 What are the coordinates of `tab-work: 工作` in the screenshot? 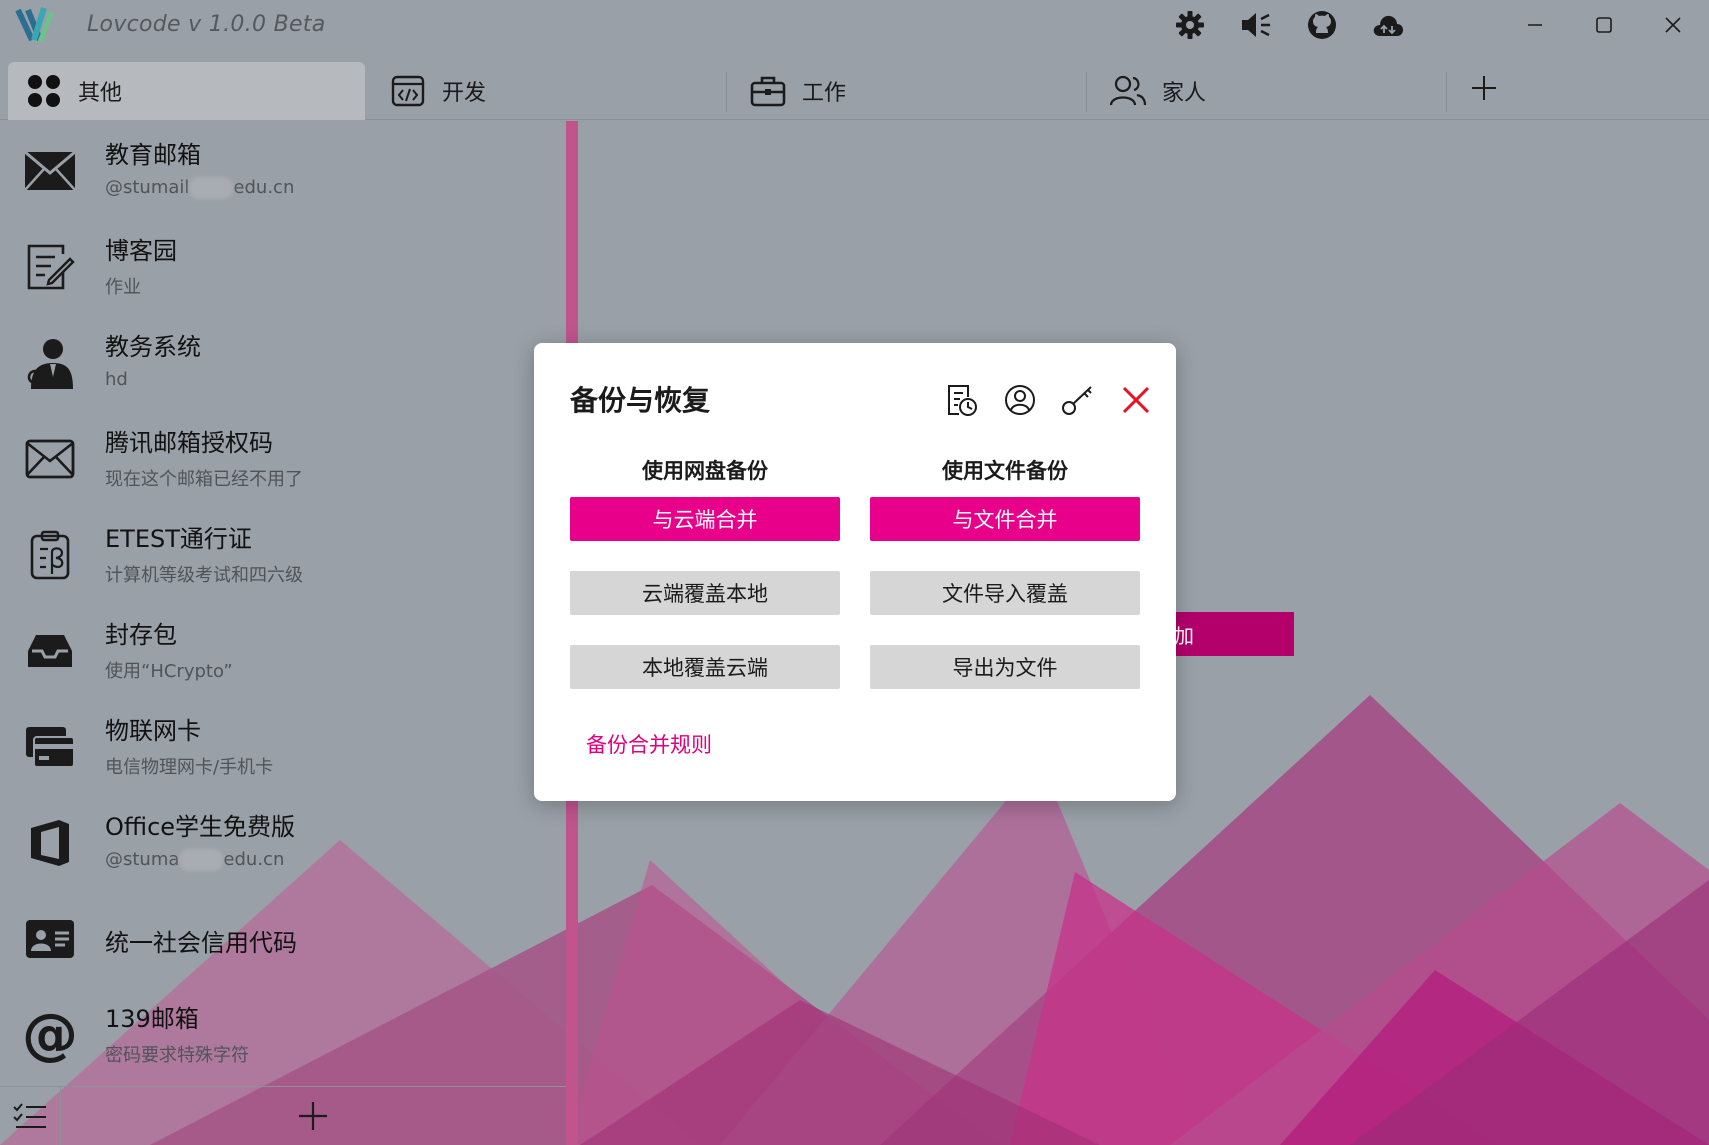 It's located at (908, 91).